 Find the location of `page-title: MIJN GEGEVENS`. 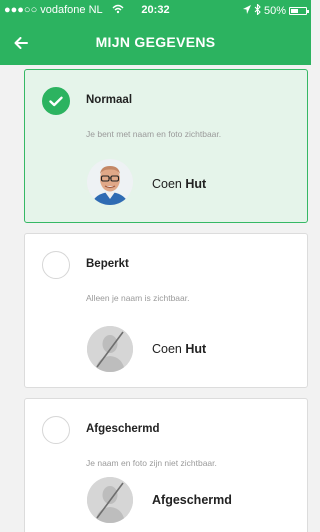

page-title: MIJN GEGEVENS is located at coordinates (155, 42).